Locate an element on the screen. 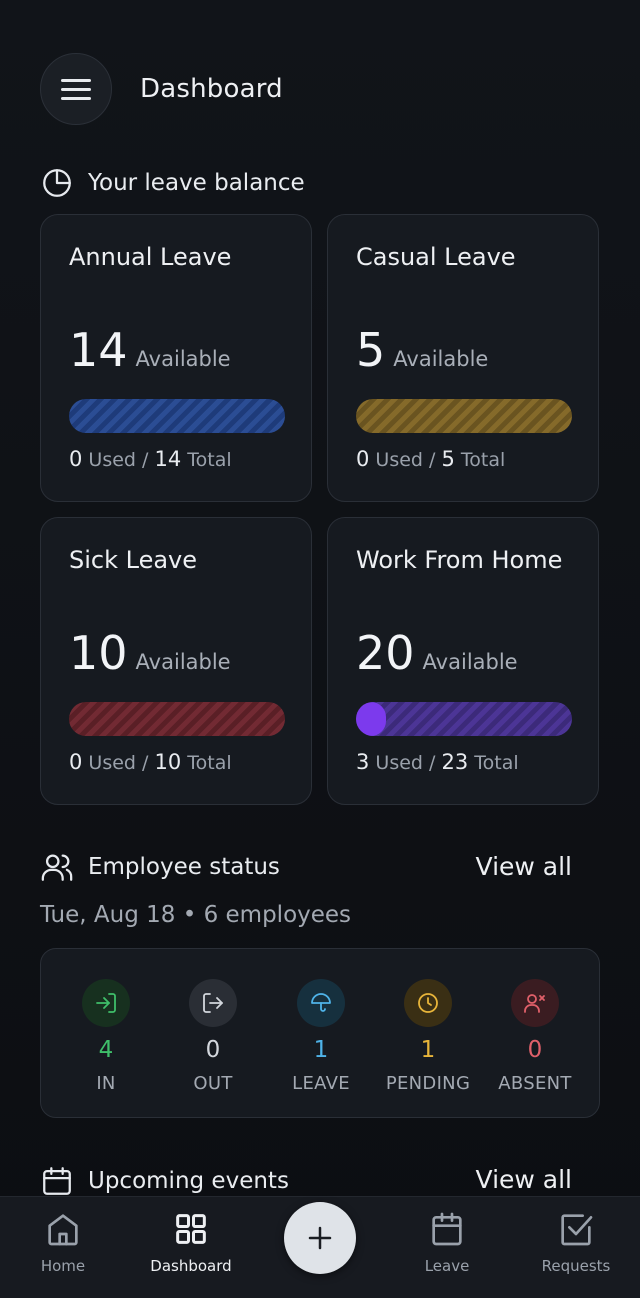 The height and width of the screenshot is (1298, 640). upcoming-events-heading: Upcoming events is located at coordinates (164, 1181).